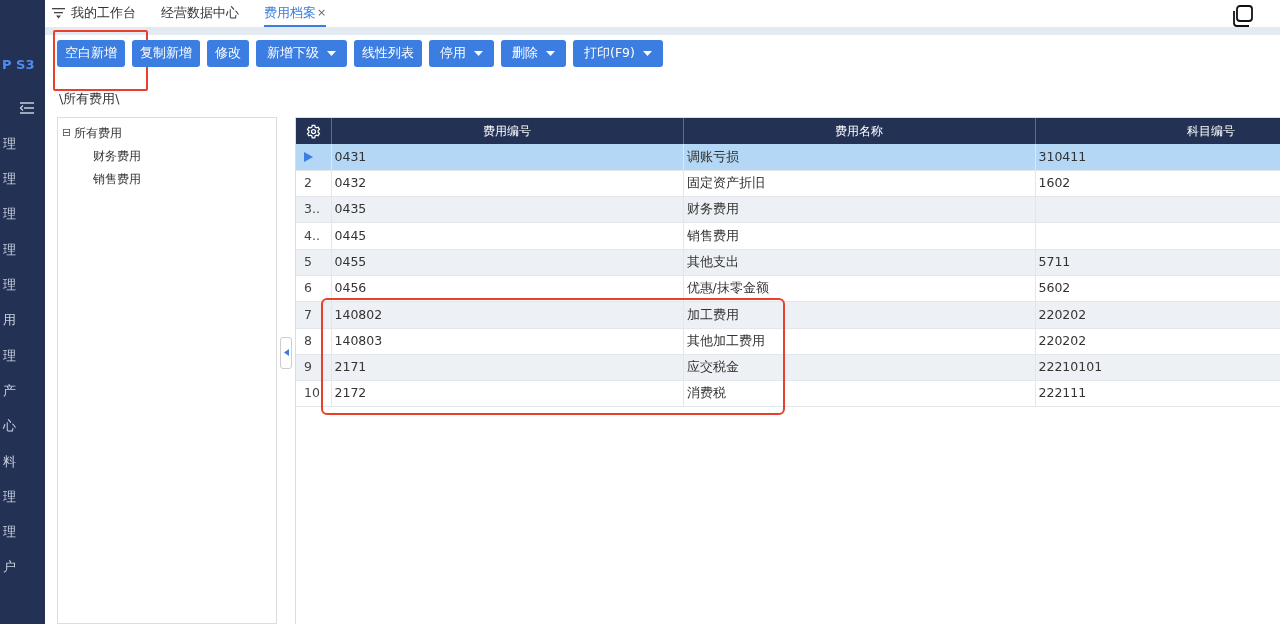 This screenshot has height=624, width=1280. I want to click on toolbar-button: 新增下级, so click(301, 53).